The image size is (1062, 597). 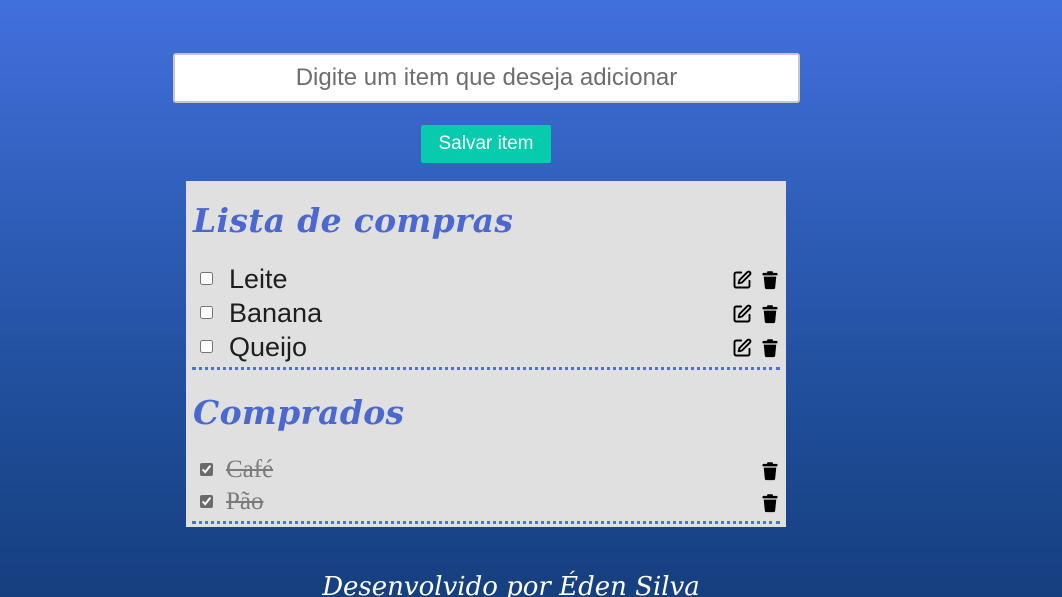 What do you see at coordinates (353, 220) in the screenshot?
I see `shopping-list-title: Lista de compras` at bounding box center [353, 220].